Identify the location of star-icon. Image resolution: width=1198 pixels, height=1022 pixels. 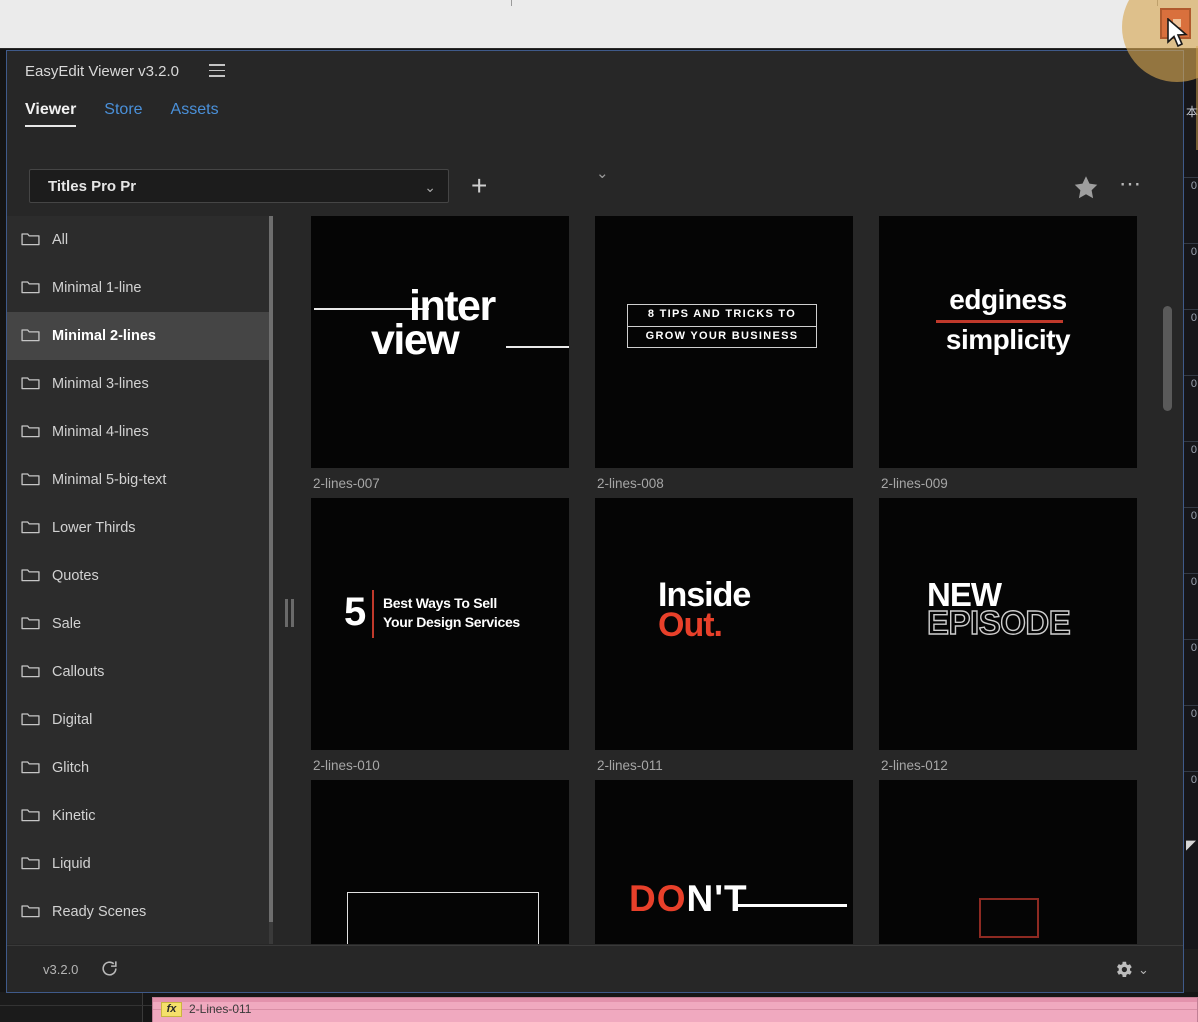
(1086, 190).